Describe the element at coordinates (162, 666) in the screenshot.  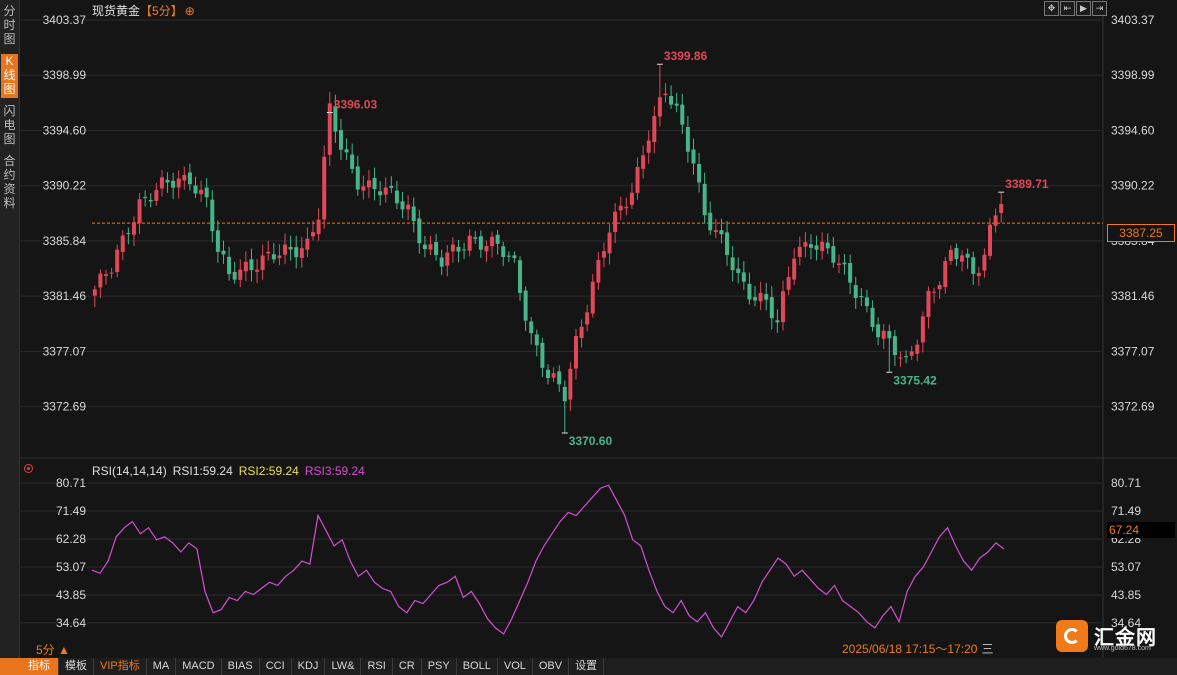
I see `tab-ma: MA` at that location.